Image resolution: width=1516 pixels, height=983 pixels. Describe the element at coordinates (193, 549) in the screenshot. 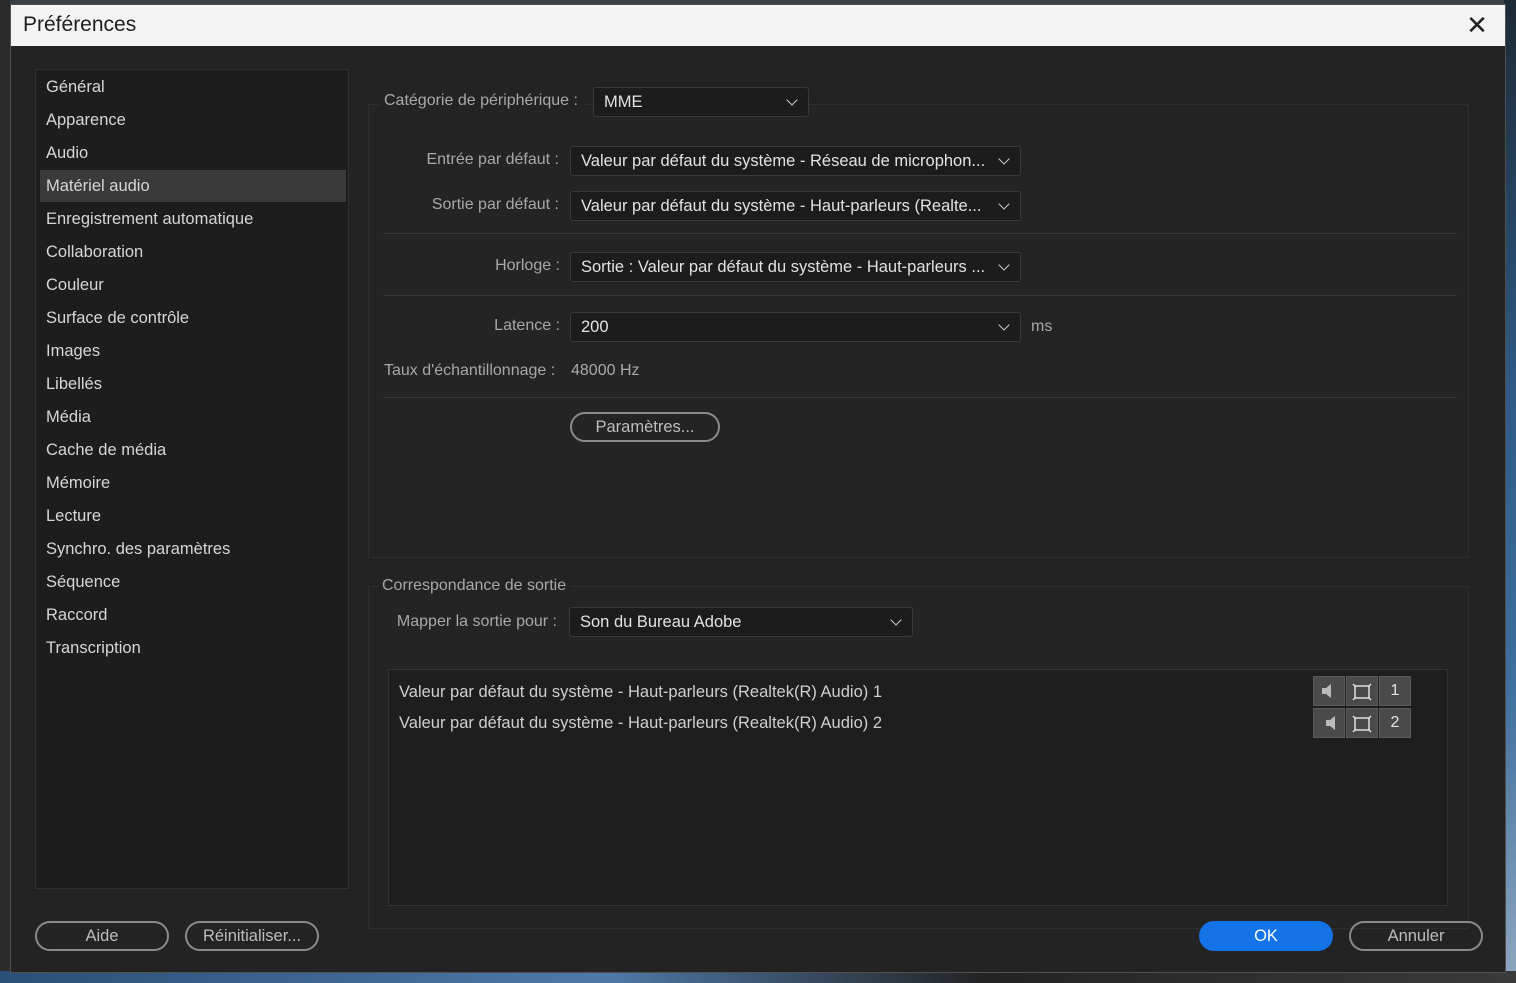

I see `sidebar-item: Synchro. des paramètres` at that location.